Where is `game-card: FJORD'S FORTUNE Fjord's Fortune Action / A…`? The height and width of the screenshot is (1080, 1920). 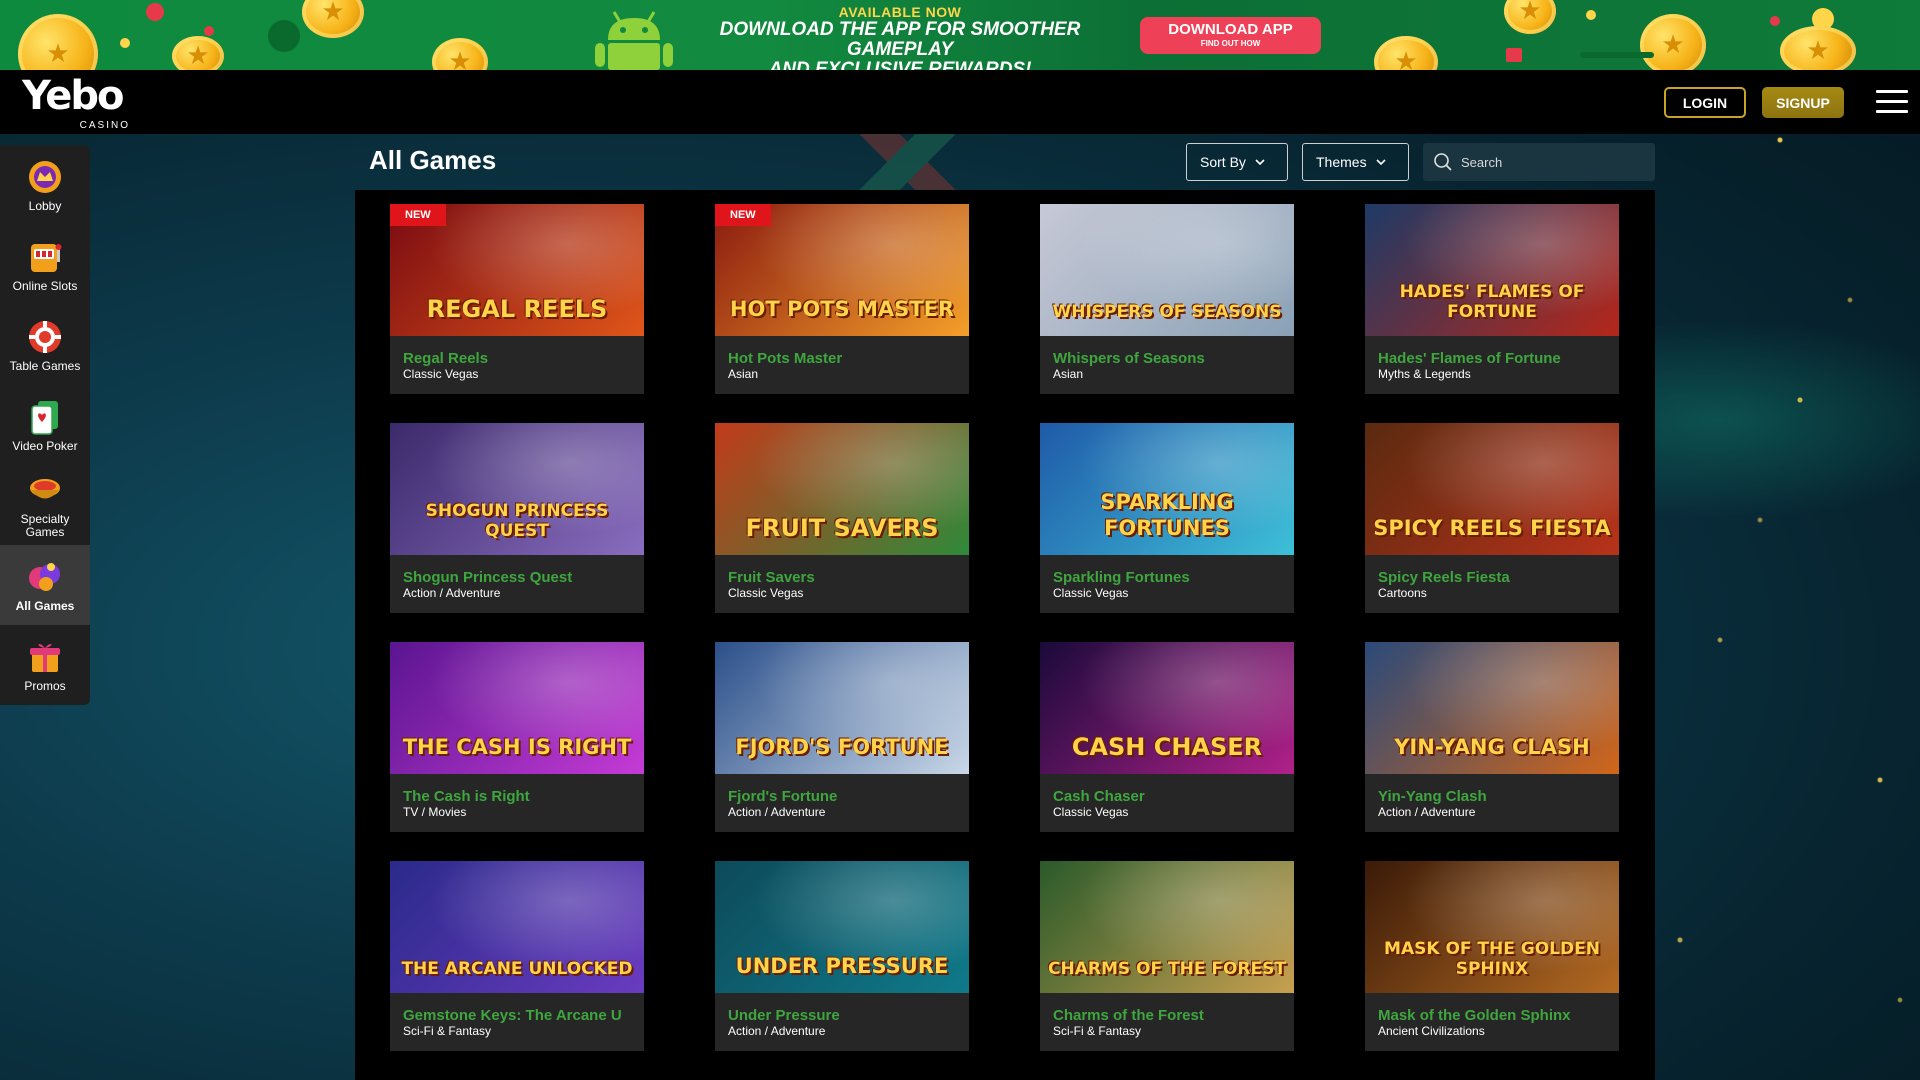
game-card: FJORD'S FORTUNE Fjord's Fortune Action / A… is located at coordinates (842, 737).